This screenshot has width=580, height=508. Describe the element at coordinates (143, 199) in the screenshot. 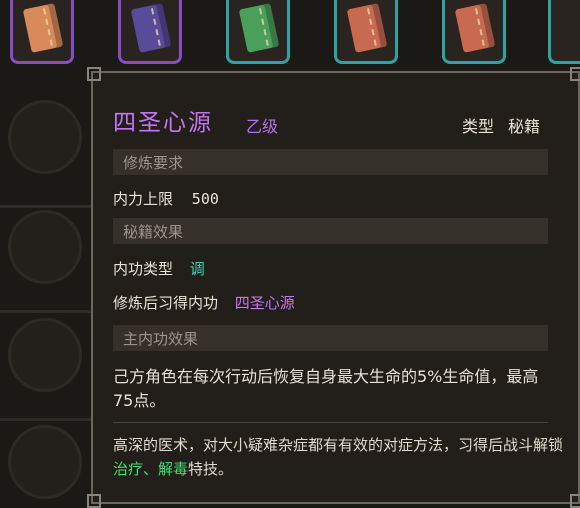

I see `req-label: 内力上限` at that location.